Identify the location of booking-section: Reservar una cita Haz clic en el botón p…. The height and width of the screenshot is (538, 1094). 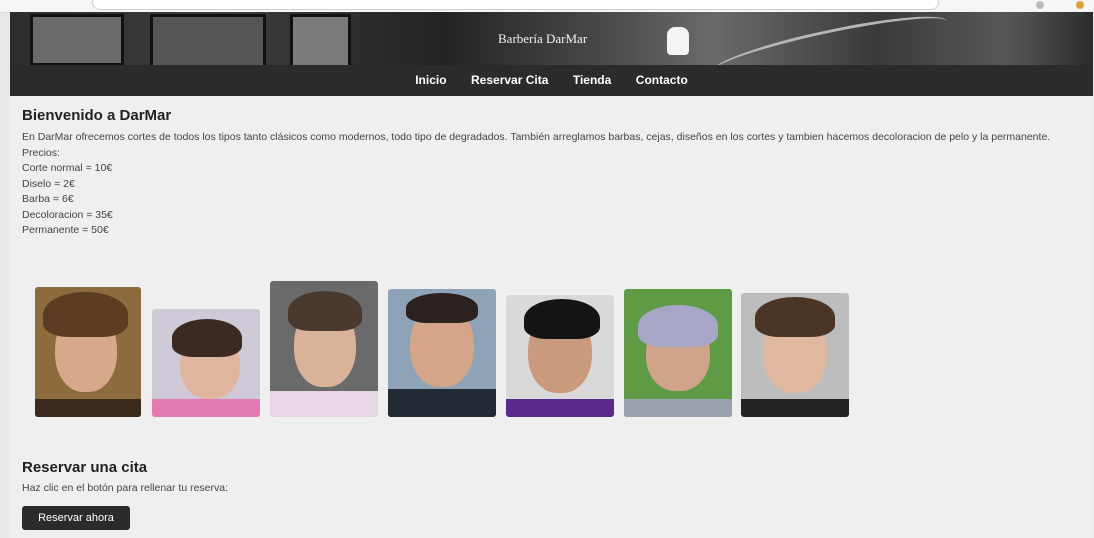
(422, 494).